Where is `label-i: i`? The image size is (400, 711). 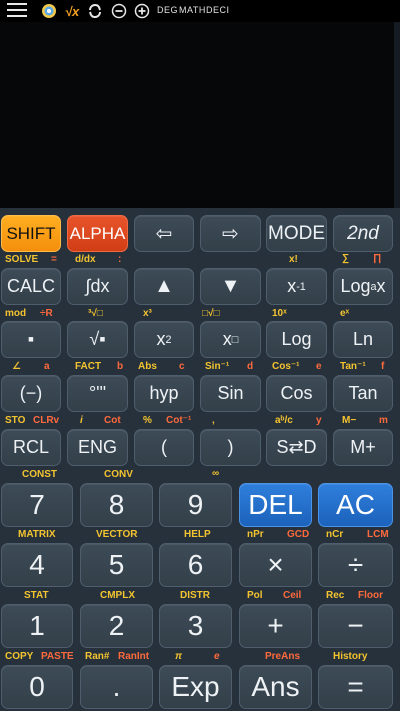 label-i: i is located at coordinates (81, 420).